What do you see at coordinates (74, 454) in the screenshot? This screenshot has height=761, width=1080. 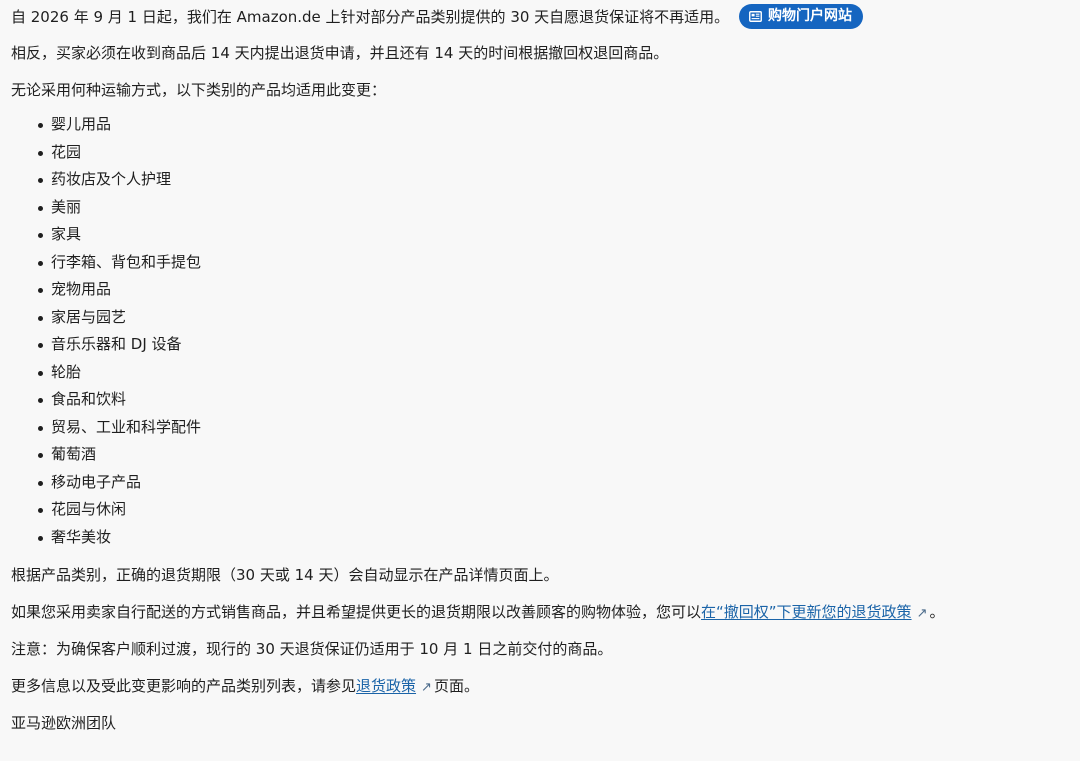 I see `category-label: 葡萄酒` at bounding box center [74, 454].